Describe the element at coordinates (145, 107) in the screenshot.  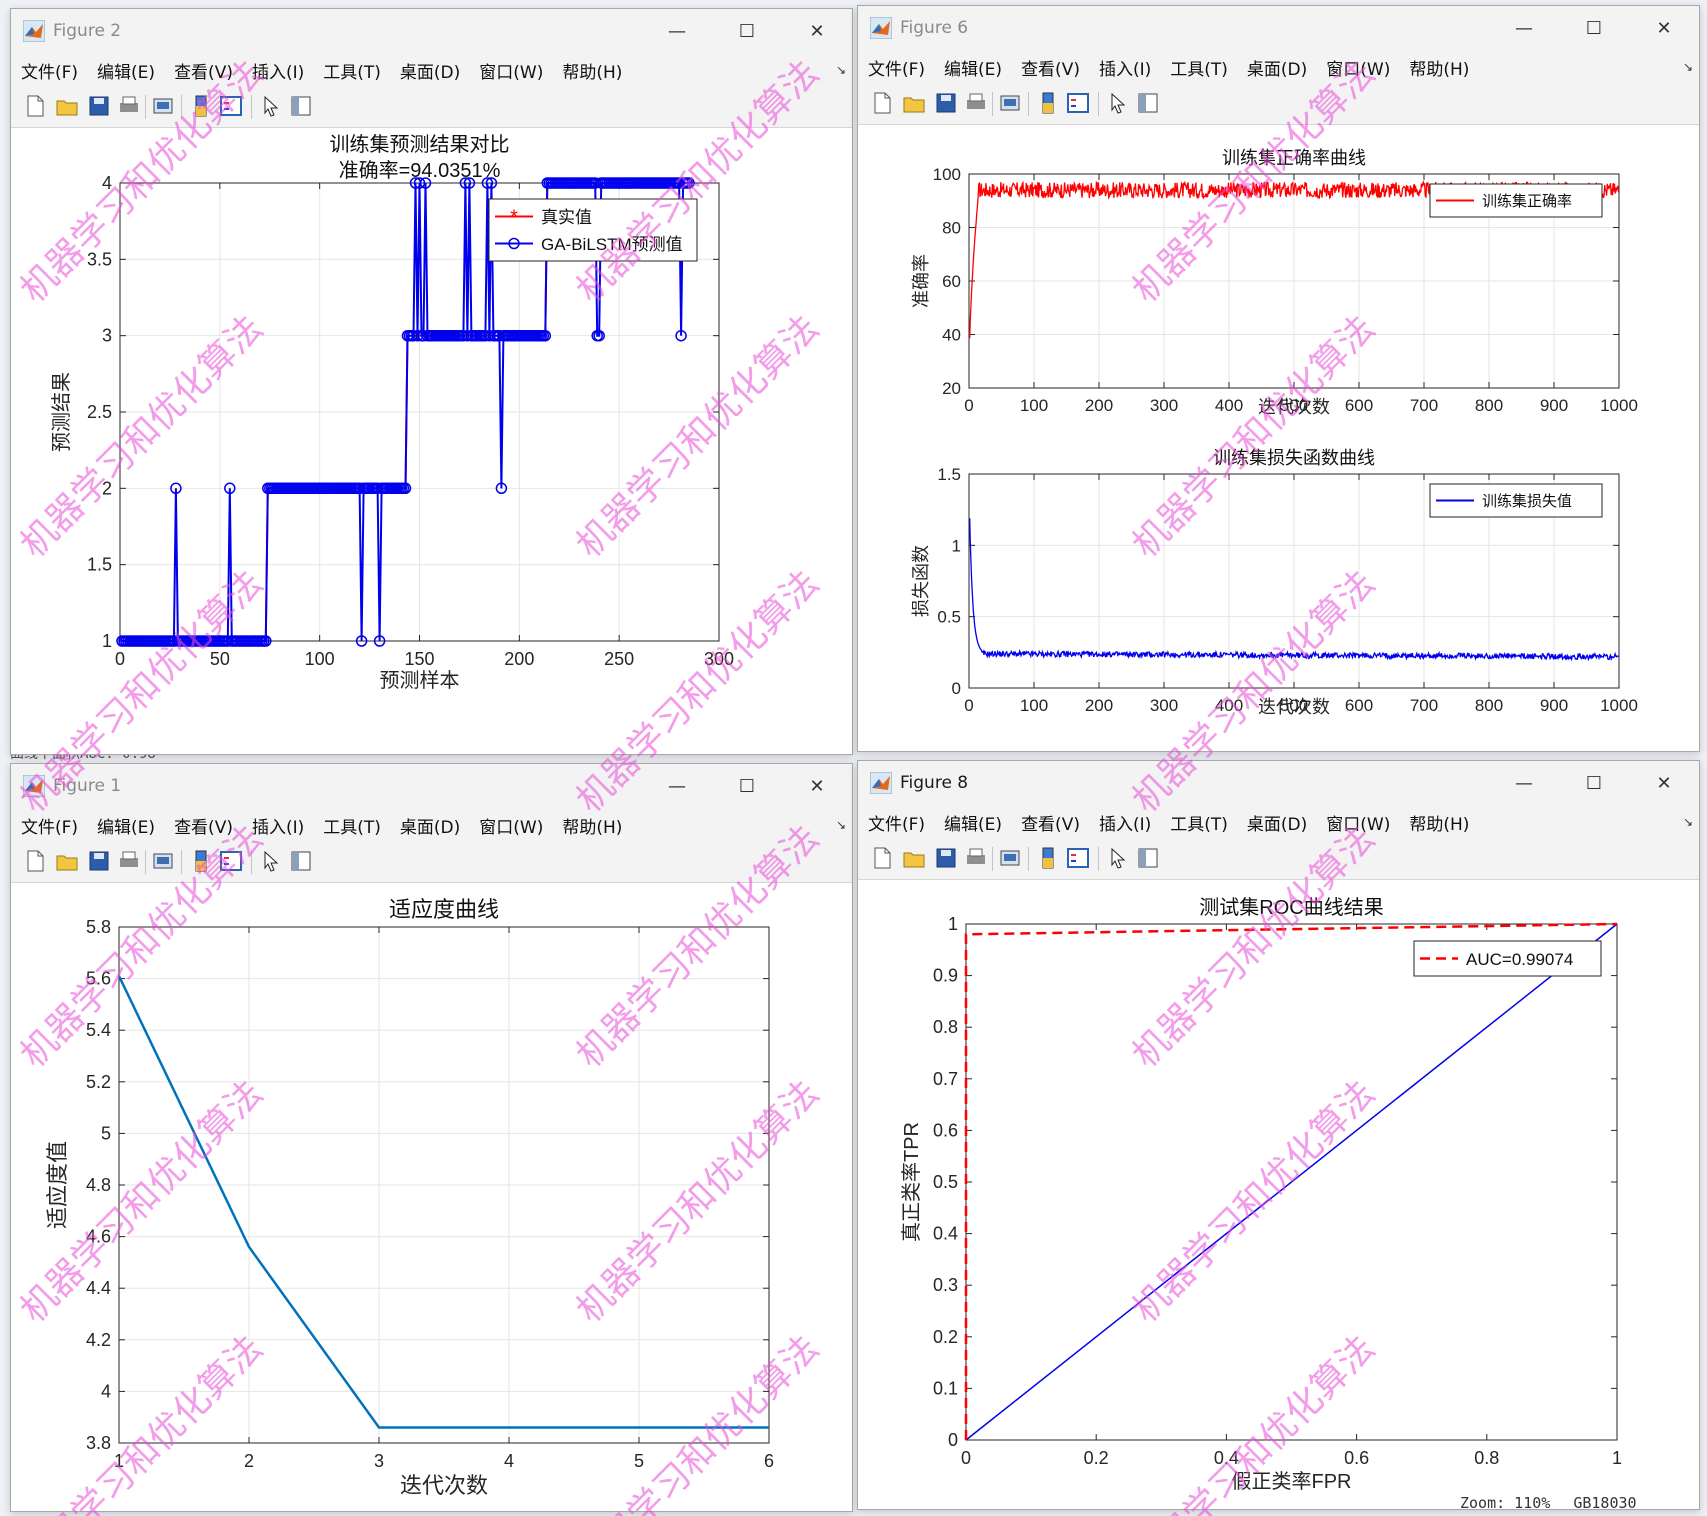
I see `toolbar-separator` at that location.